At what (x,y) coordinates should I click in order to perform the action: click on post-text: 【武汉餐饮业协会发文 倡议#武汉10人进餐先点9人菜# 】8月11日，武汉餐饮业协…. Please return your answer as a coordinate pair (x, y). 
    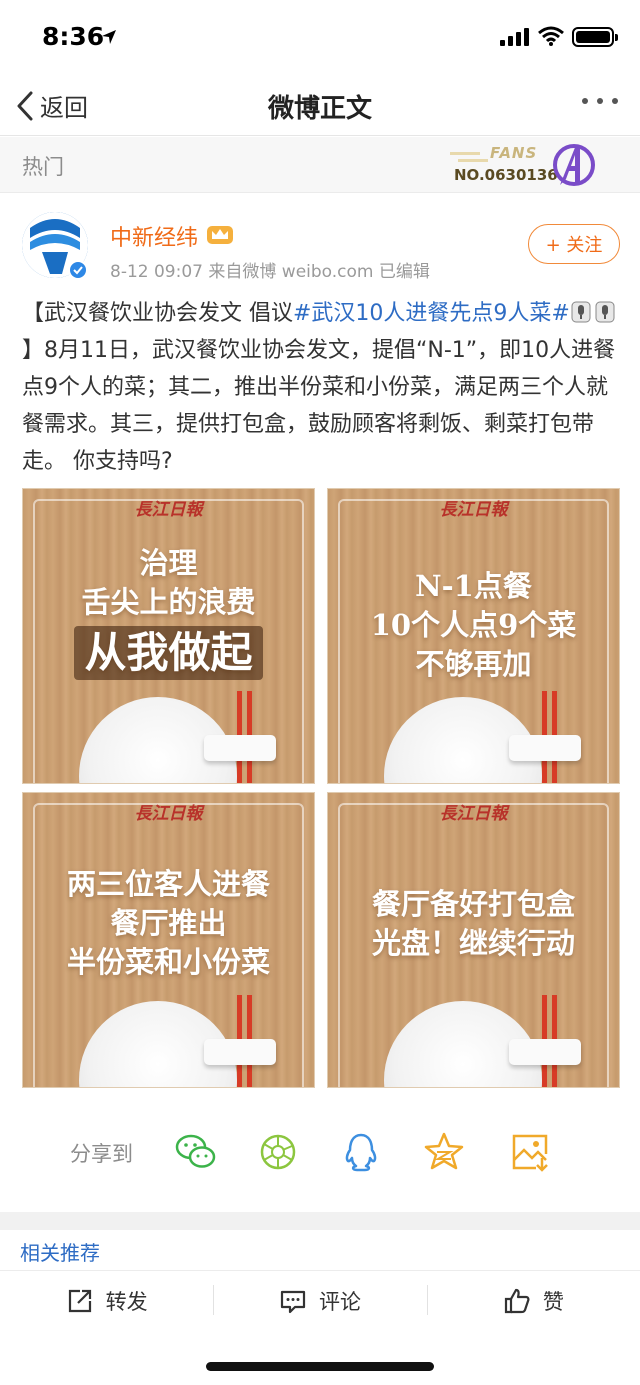
    Looking at the image, I should click on (320, 387).